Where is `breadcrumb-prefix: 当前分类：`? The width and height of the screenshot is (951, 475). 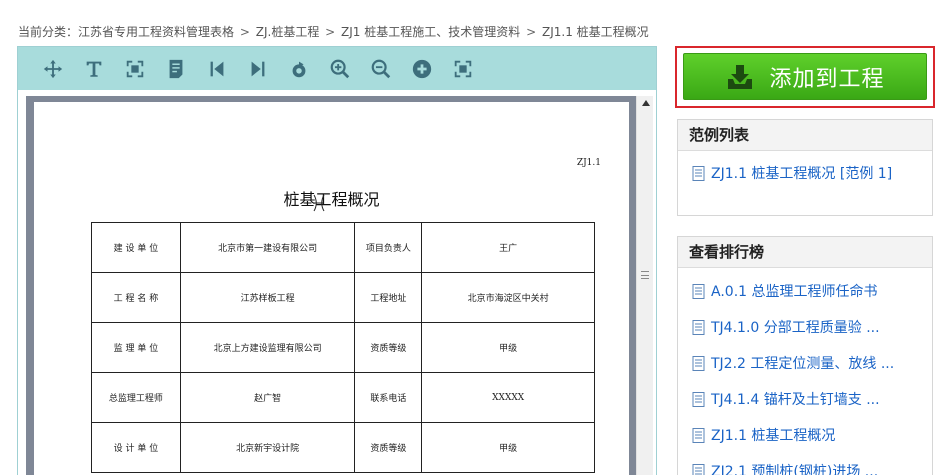
breadcrumb-prefix: 当前分类： is located at coordinates (48, 32).